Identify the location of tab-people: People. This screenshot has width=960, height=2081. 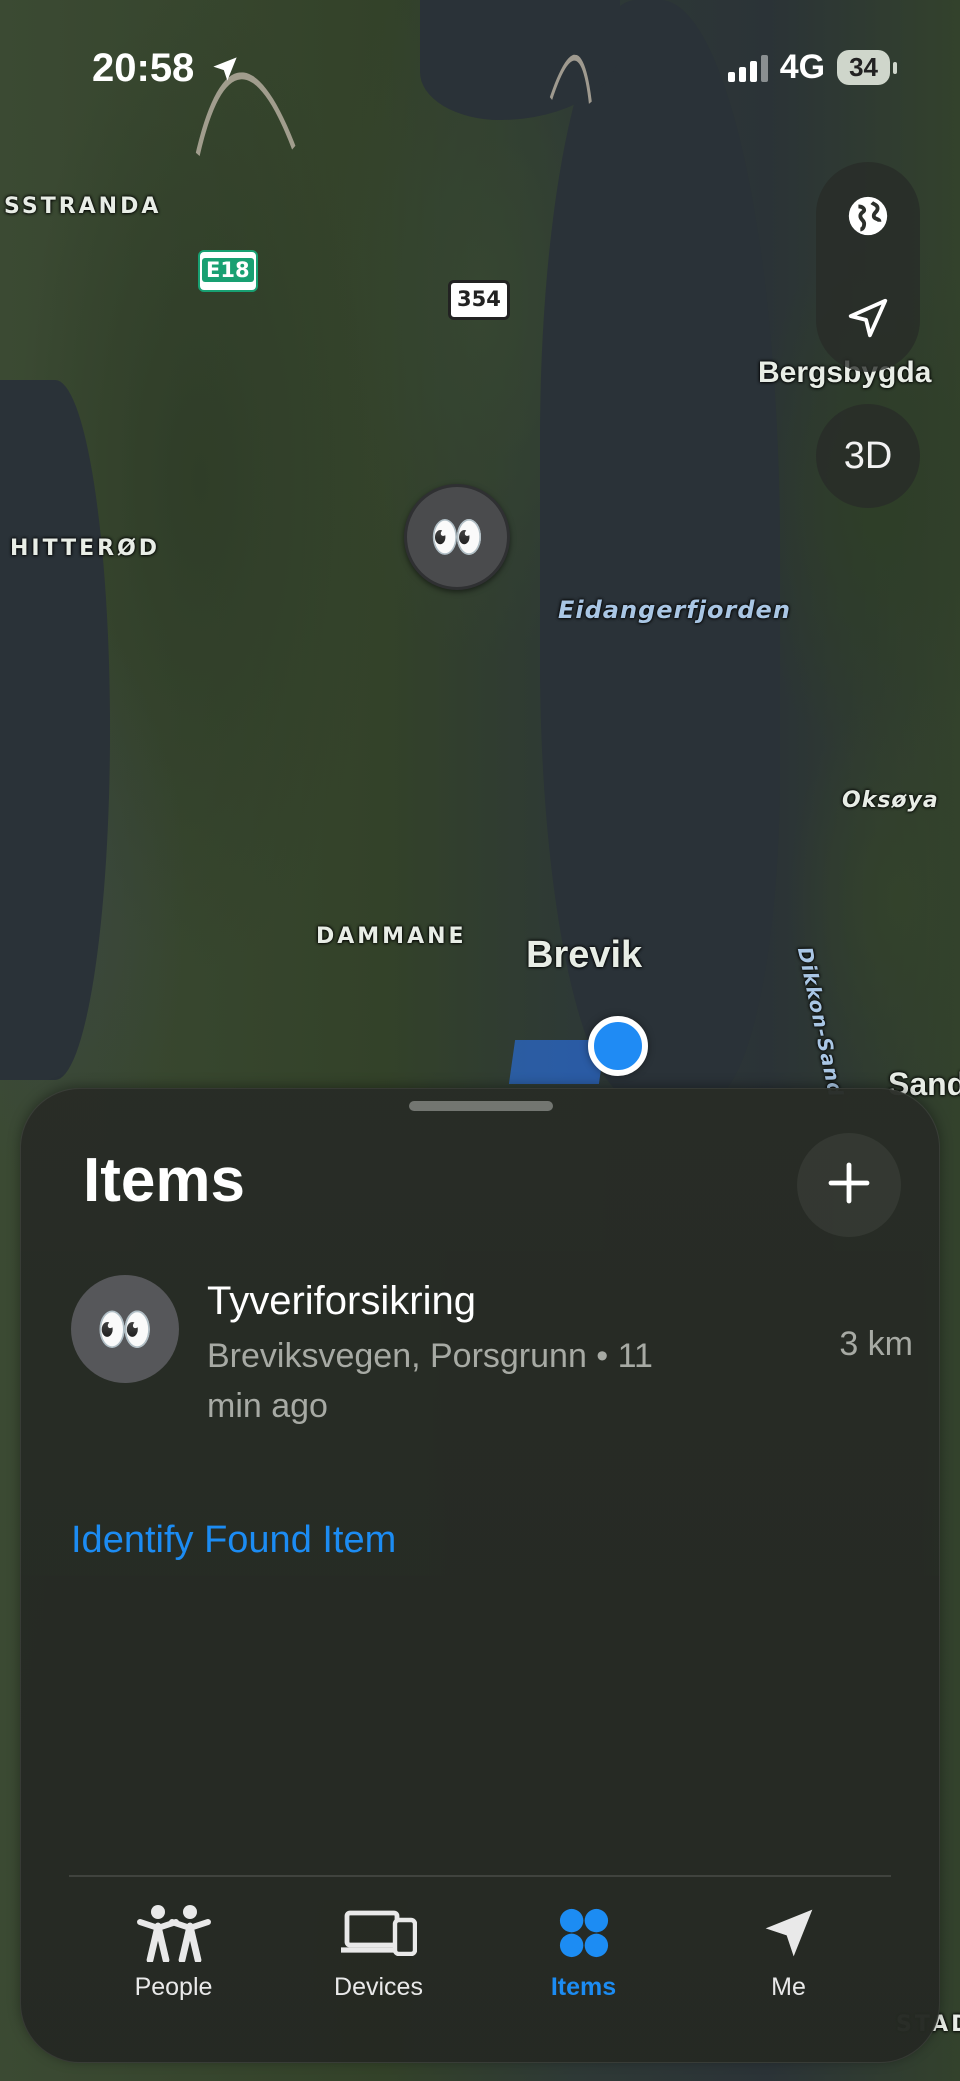
(174, 1959).